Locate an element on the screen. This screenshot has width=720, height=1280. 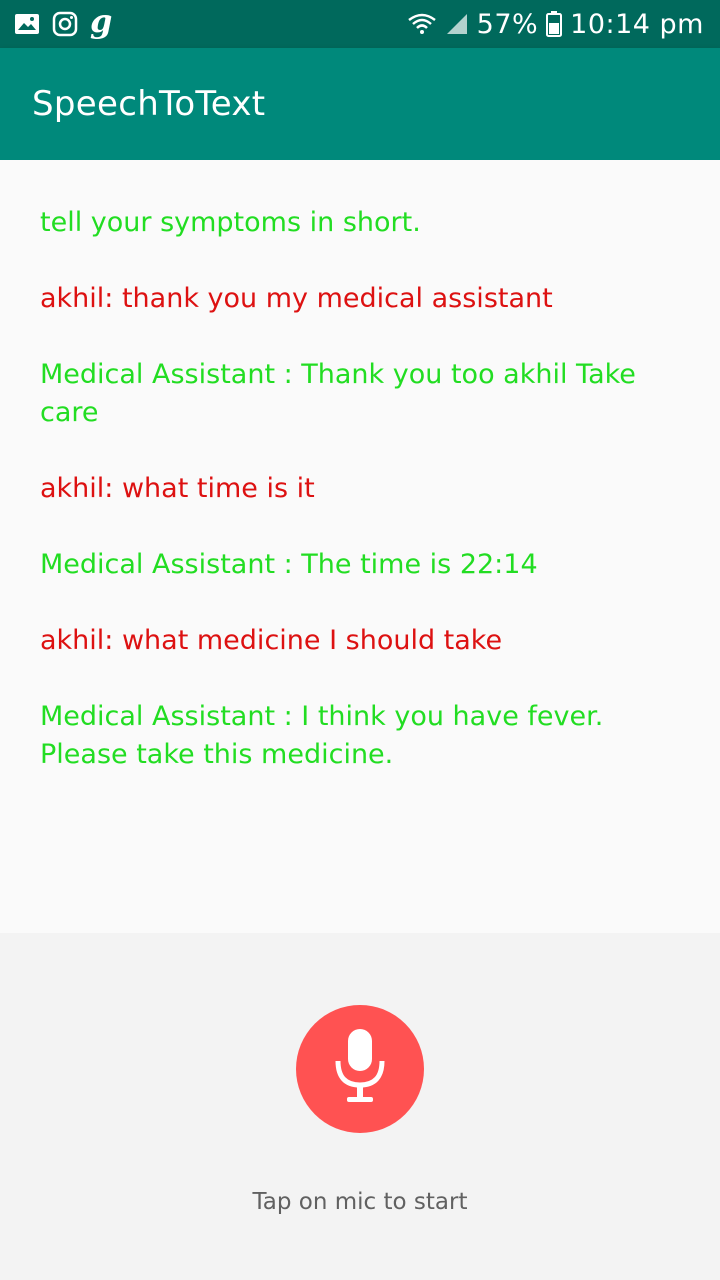
chat-message: Medical Assistant : The time is 22:14 is located at coordinates (289, 564).